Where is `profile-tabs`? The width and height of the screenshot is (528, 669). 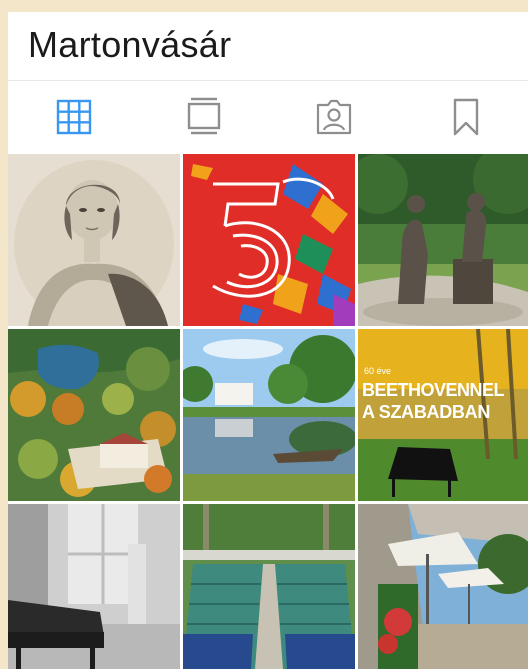
profile-tabs is located at coordinates (268, 117).